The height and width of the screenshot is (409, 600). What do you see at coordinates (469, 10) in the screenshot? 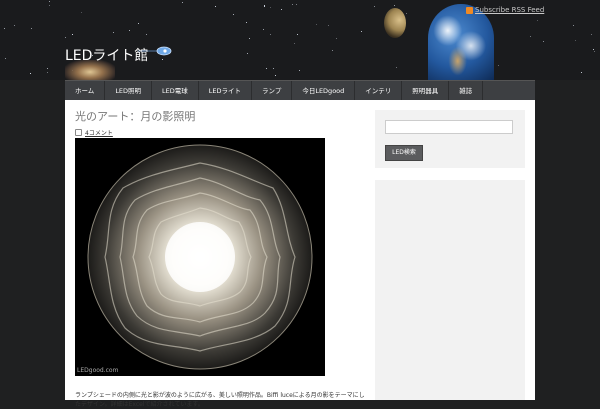
I see `rss-icon` at bounding box center [469, 10].